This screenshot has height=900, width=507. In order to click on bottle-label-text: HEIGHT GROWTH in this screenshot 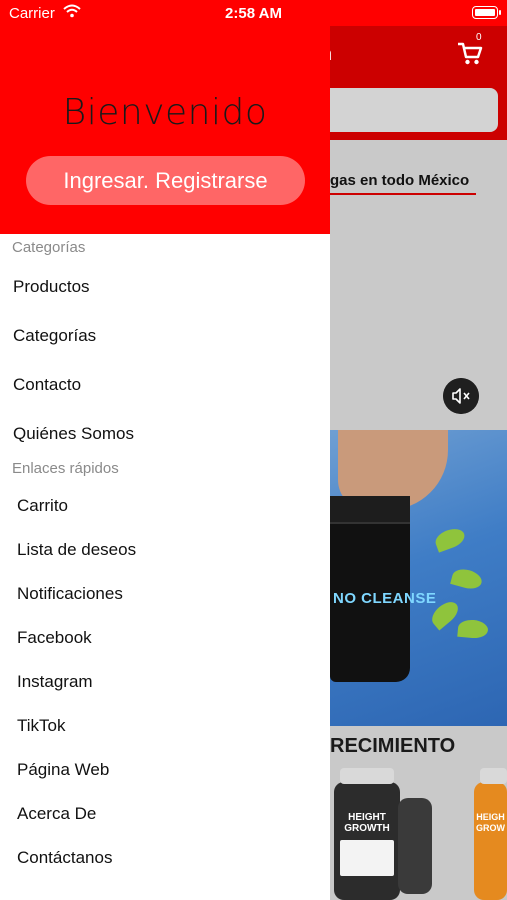, I will do `click(367, 823)`.